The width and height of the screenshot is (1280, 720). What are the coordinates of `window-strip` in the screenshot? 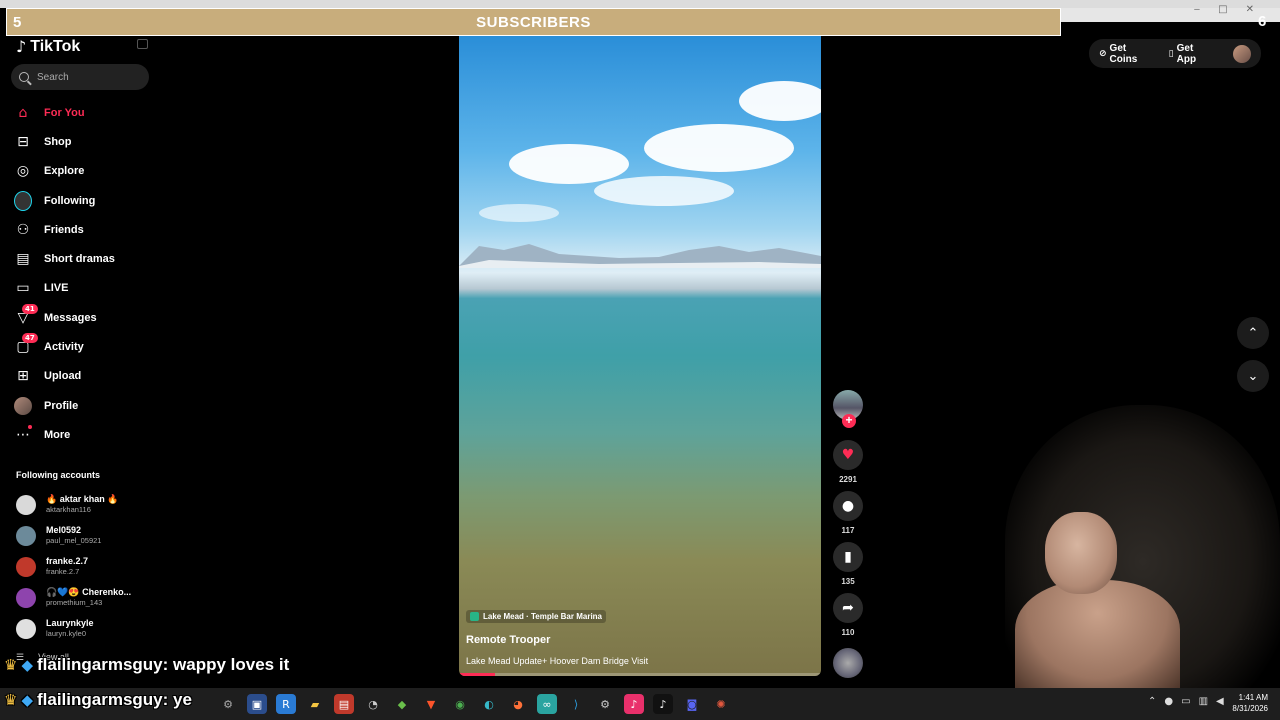 It's located at (640, 4).